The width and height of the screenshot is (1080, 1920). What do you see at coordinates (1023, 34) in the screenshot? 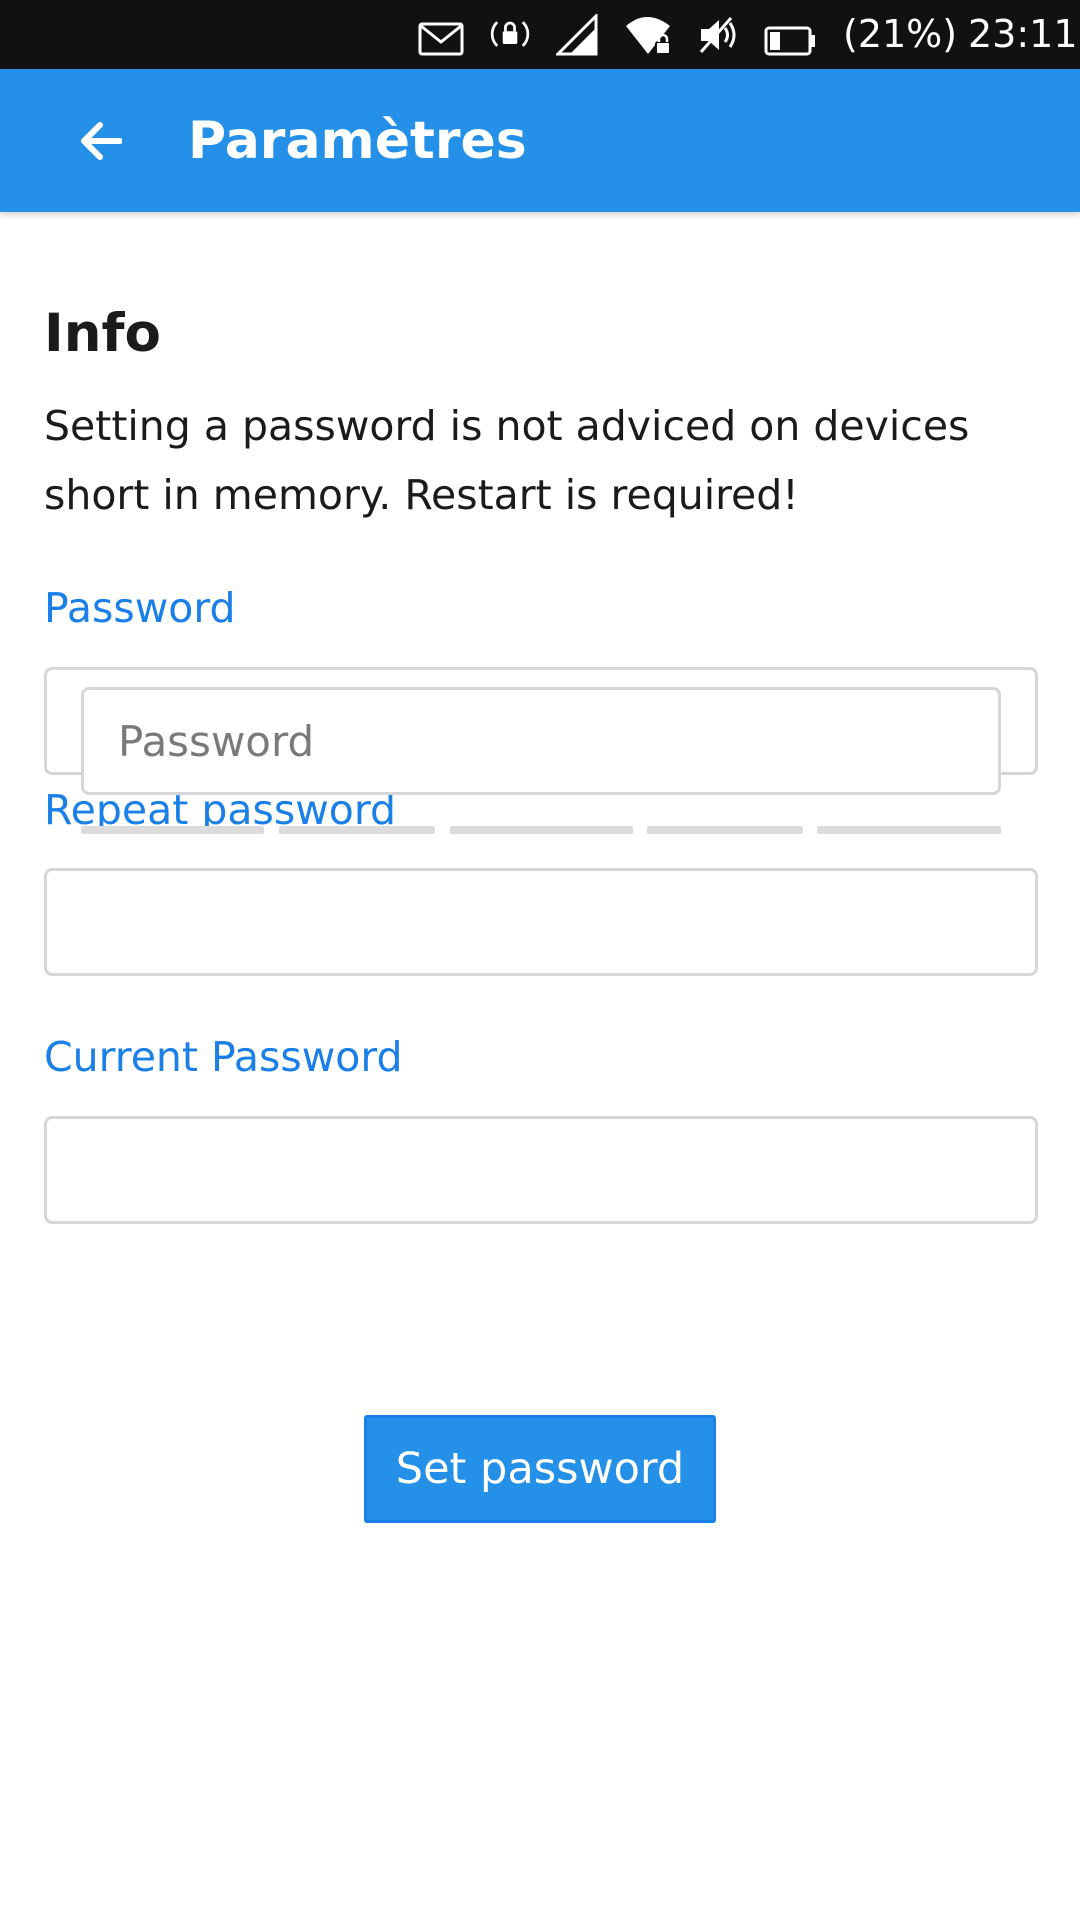
I see `status-time: 23:11` at bounding box center [1023, 34].